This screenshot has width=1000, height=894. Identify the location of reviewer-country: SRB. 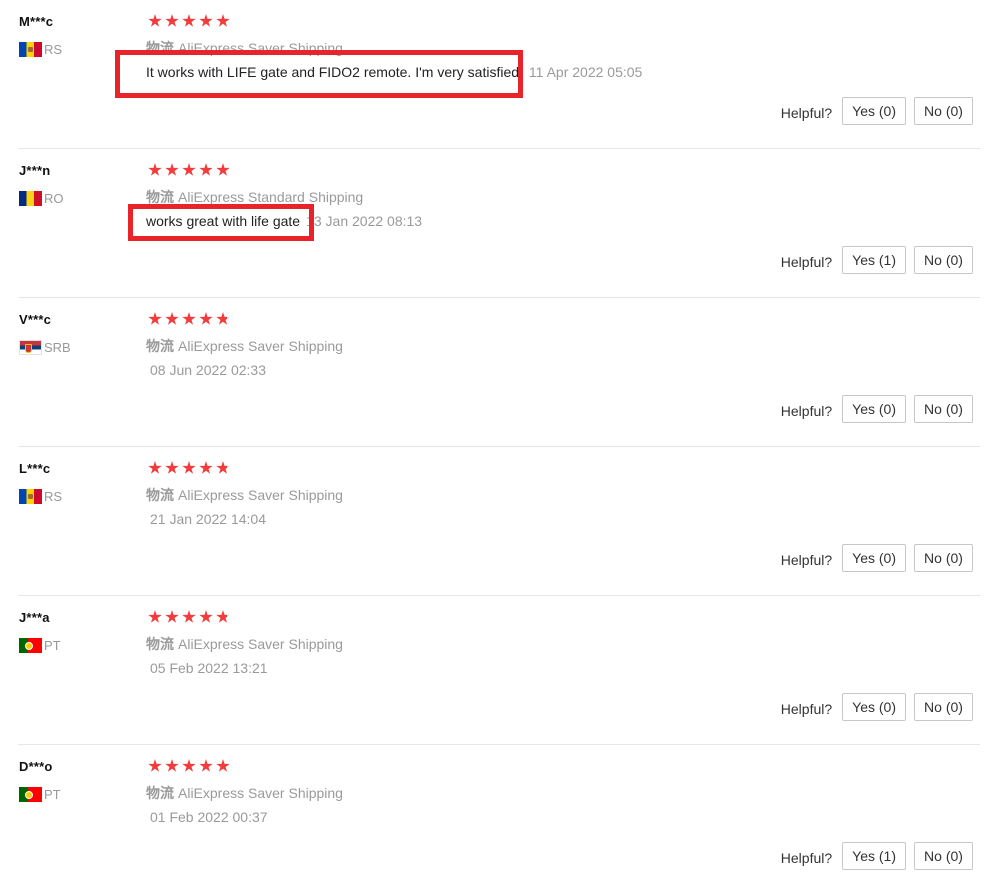
(45, 347).